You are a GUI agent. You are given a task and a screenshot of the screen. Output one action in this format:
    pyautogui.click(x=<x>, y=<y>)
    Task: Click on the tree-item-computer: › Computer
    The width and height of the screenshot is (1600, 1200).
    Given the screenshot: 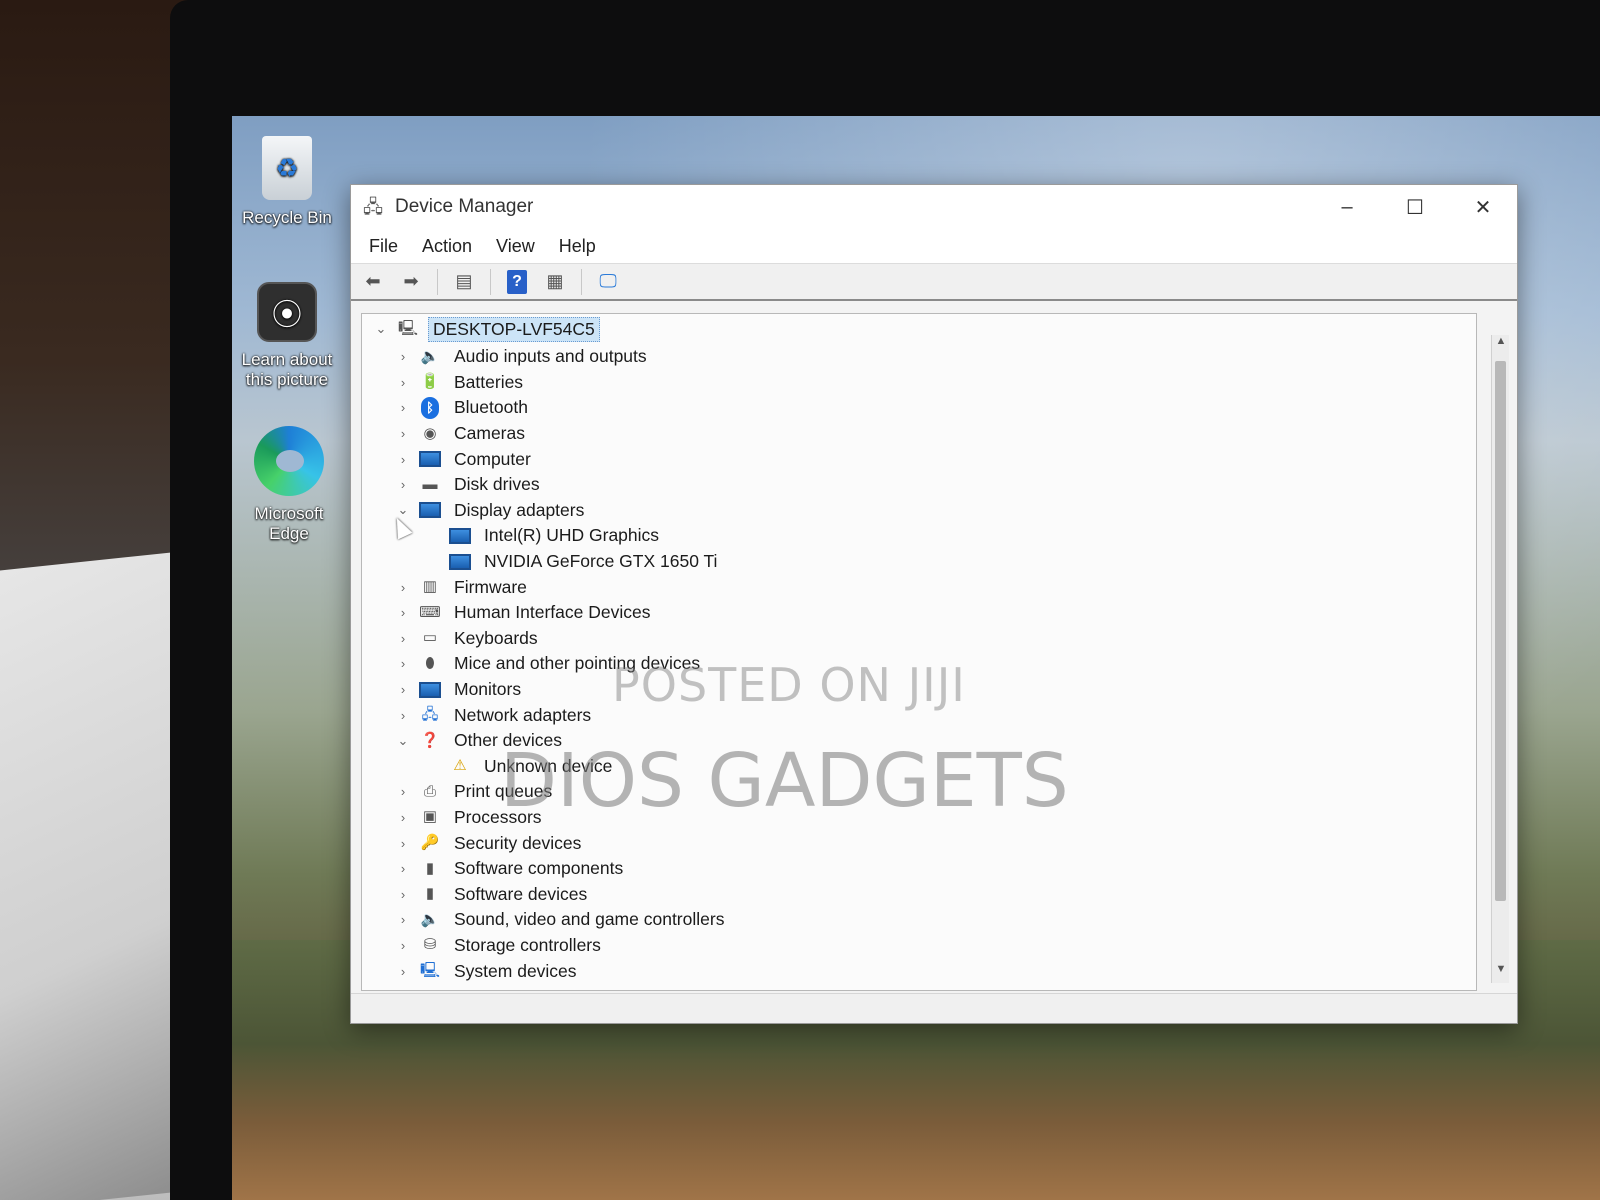 What is the action you would take?
    pyautogui.click(x=919, y=459)
    